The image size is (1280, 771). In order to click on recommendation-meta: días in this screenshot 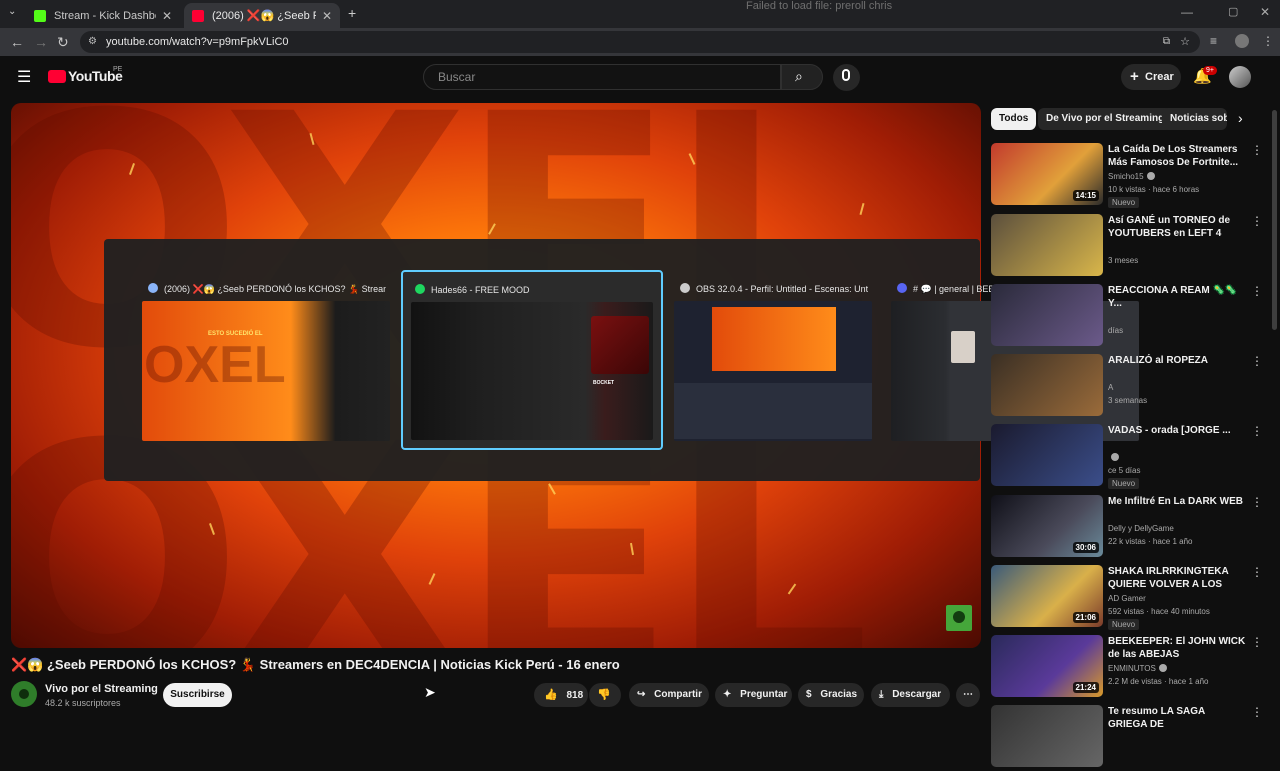, I will do `click(1116, 330)`.